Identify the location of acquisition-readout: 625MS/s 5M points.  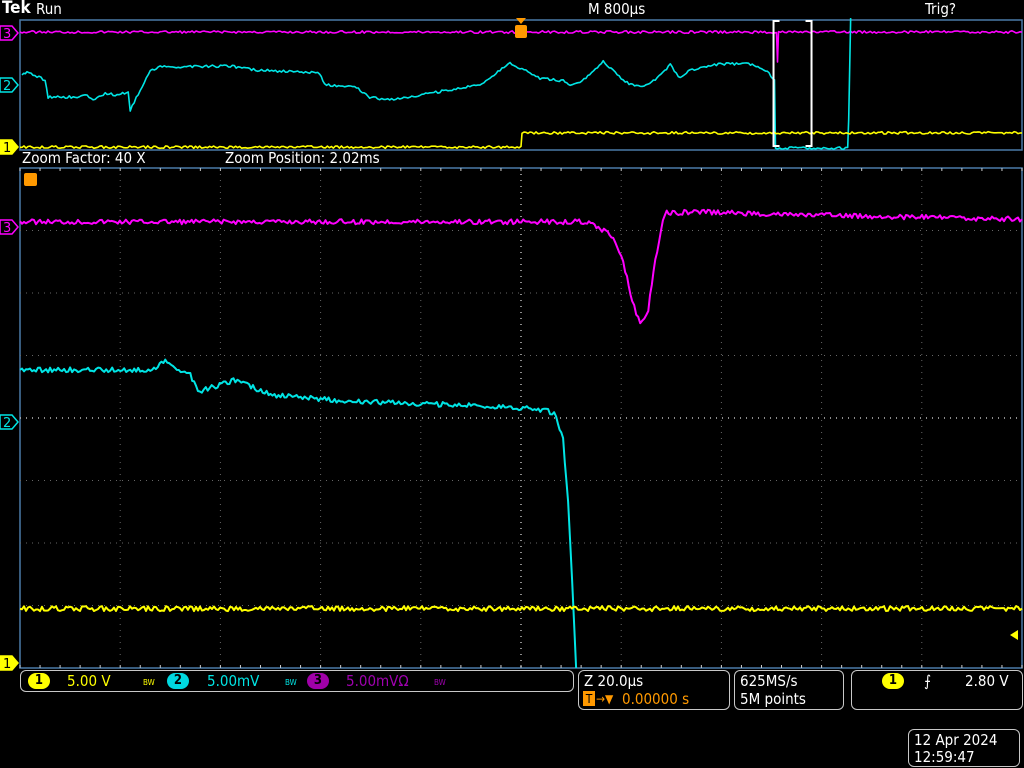
(789, 690).